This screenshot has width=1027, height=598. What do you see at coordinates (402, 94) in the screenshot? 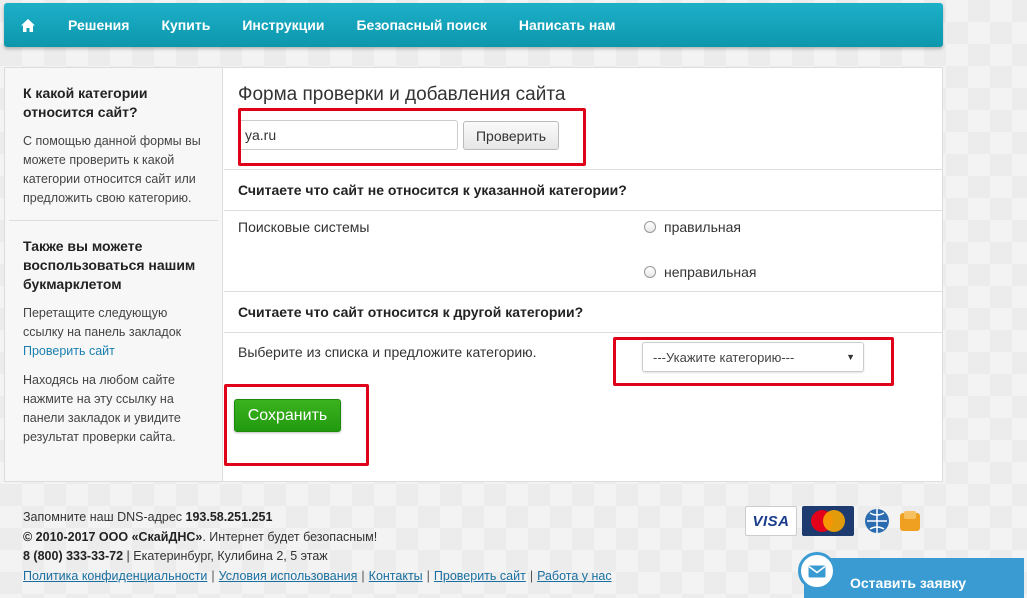
I see `form-title: Форма проверки и добавления сайта` at bounding box center [402, 94].